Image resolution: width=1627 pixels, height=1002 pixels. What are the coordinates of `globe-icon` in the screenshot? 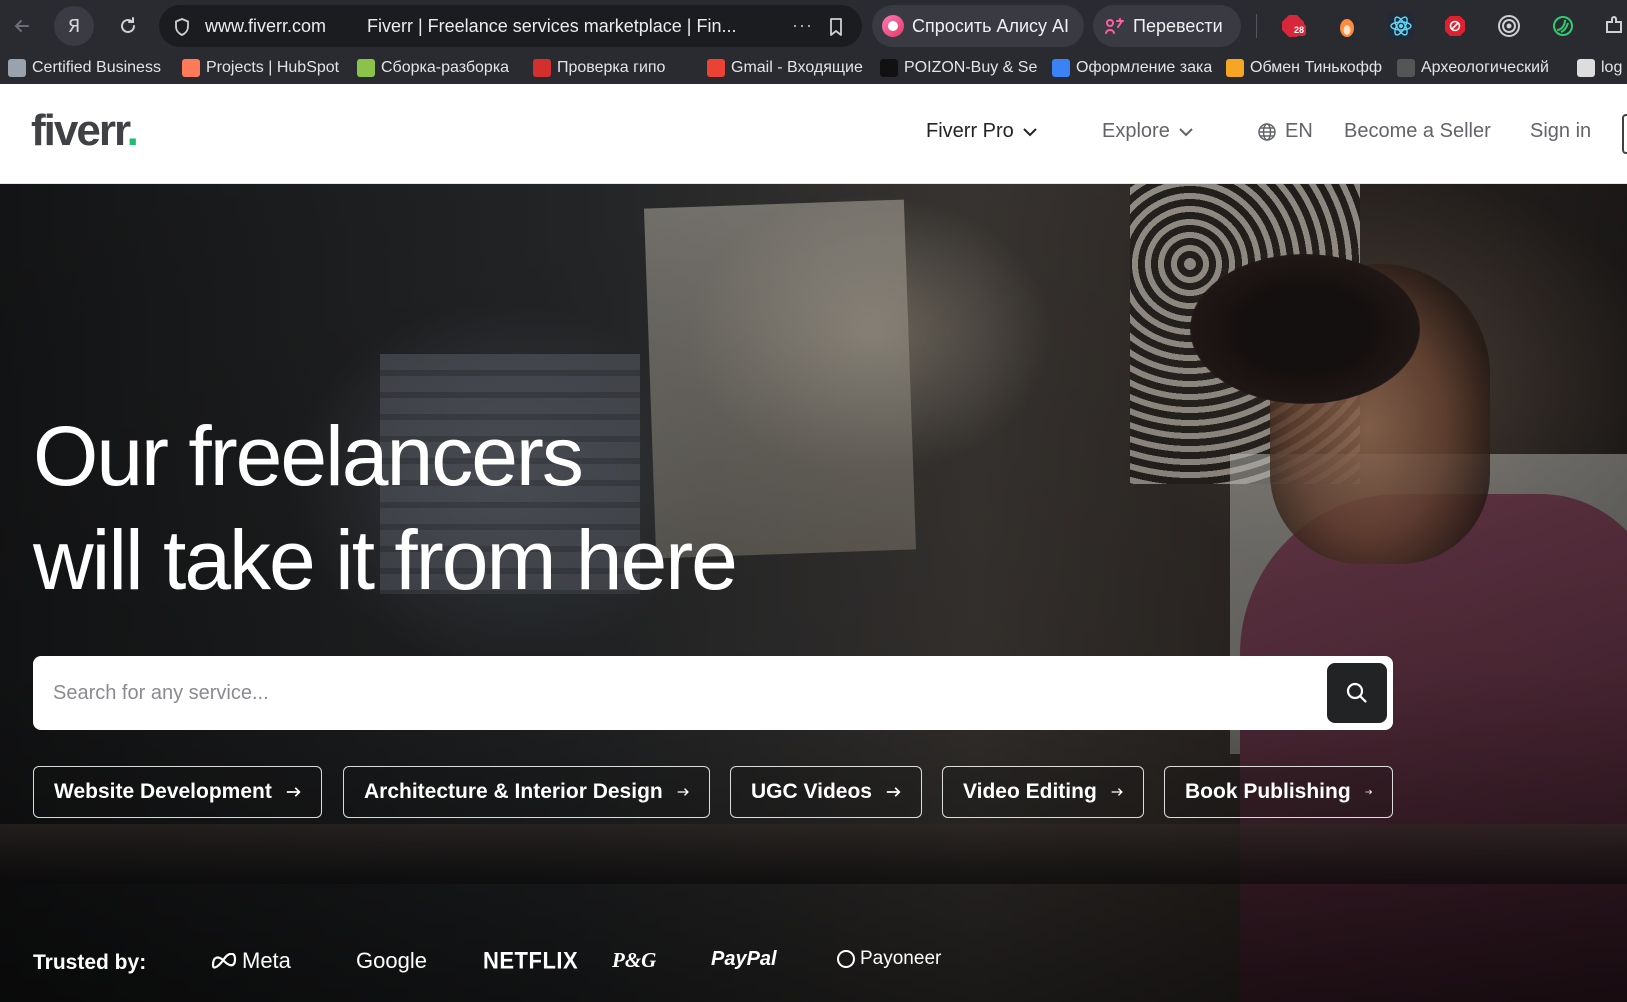 It's located at (1267, 131).